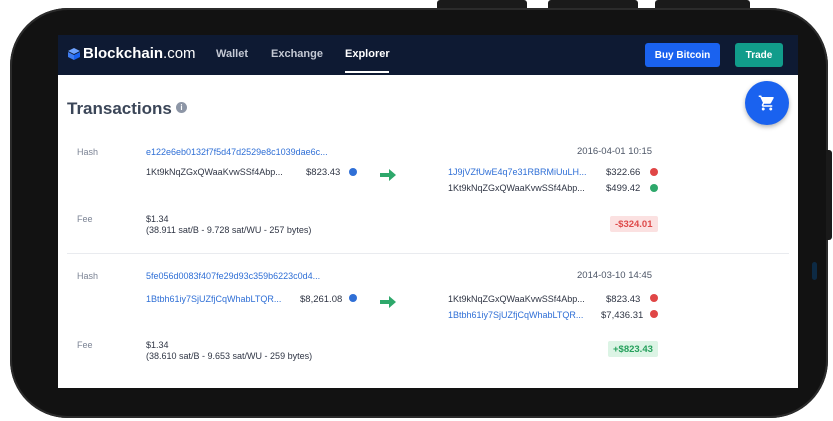 The image size is (833, 421). What do you see at coordinates (759, 55) in the screenshot?
I see `trade-button: Trade` at bounding box center [759, 55].